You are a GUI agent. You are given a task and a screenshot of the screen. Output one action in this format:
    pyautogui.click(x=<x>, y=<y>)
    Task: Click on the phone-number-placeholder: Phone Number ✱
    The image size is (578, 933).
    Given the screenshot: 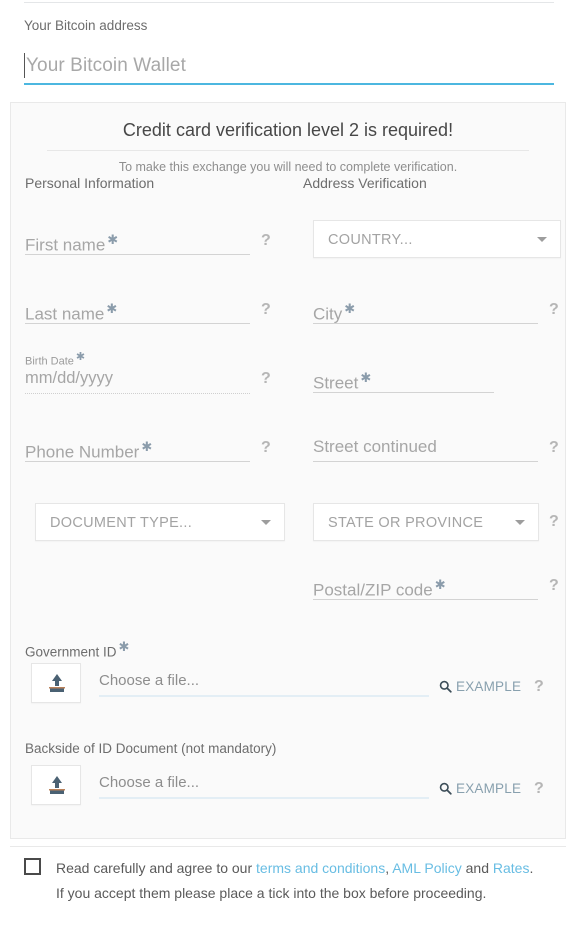 What is the action you would take?
    pyautogui.click(x=89, y=450)
    